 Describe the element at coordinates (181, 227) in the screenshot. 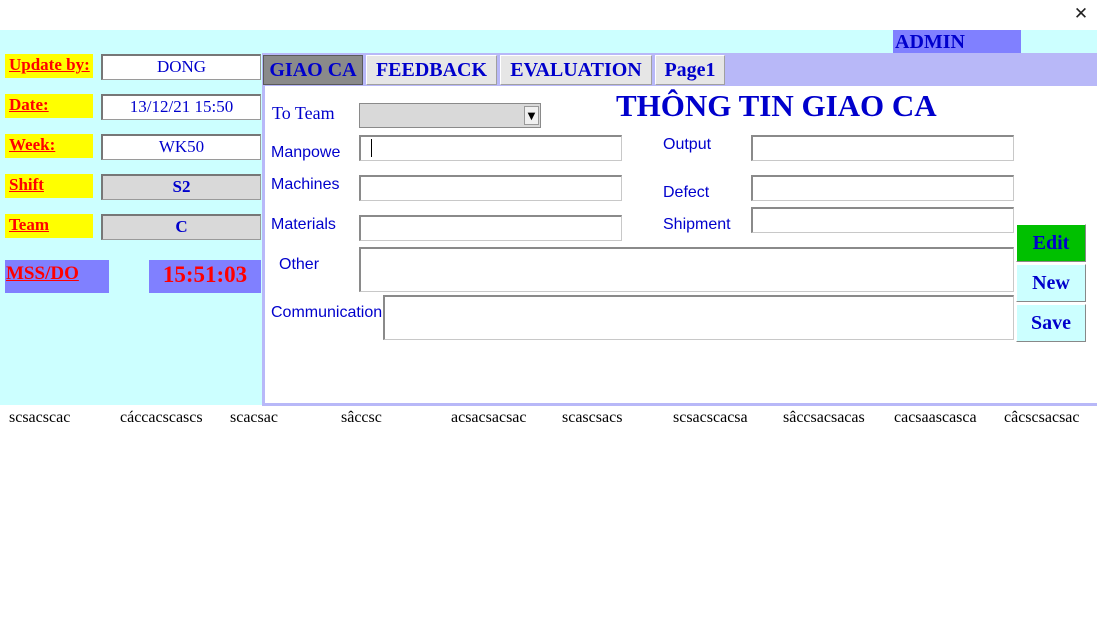

I see `team-field: C` at that location.